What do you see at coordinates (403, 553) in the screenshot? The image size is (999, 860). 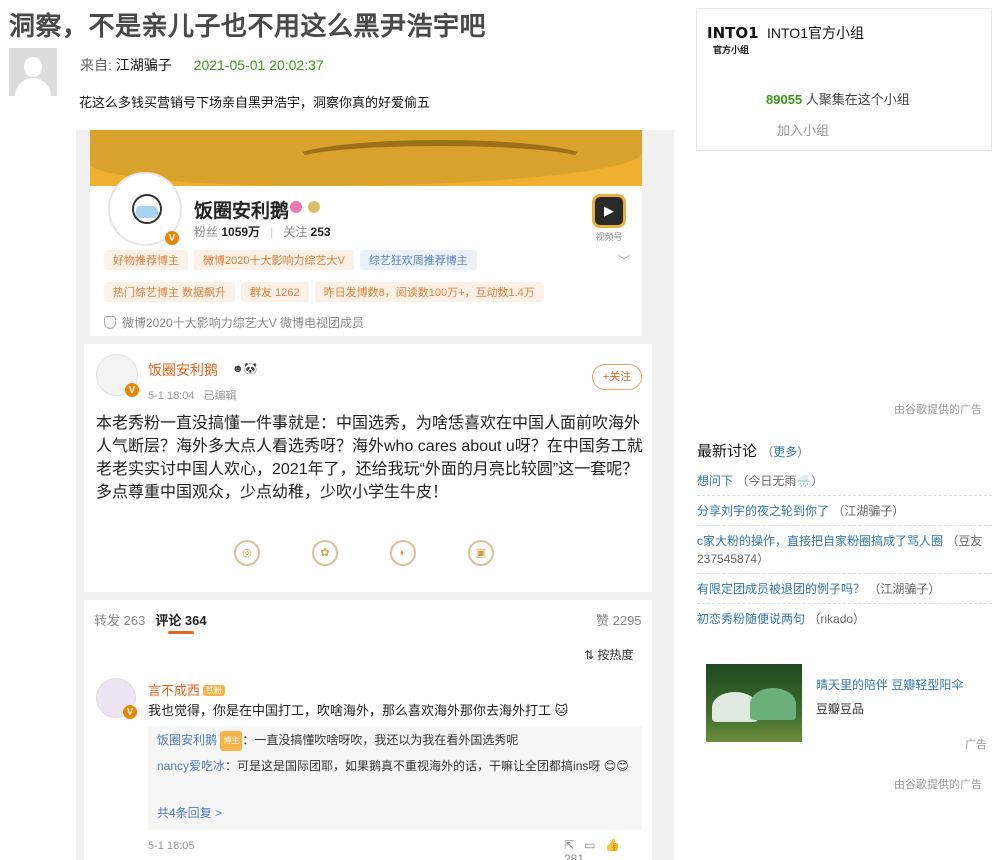 I see `qq-icon: ◐` at bounding box center [403, 553].